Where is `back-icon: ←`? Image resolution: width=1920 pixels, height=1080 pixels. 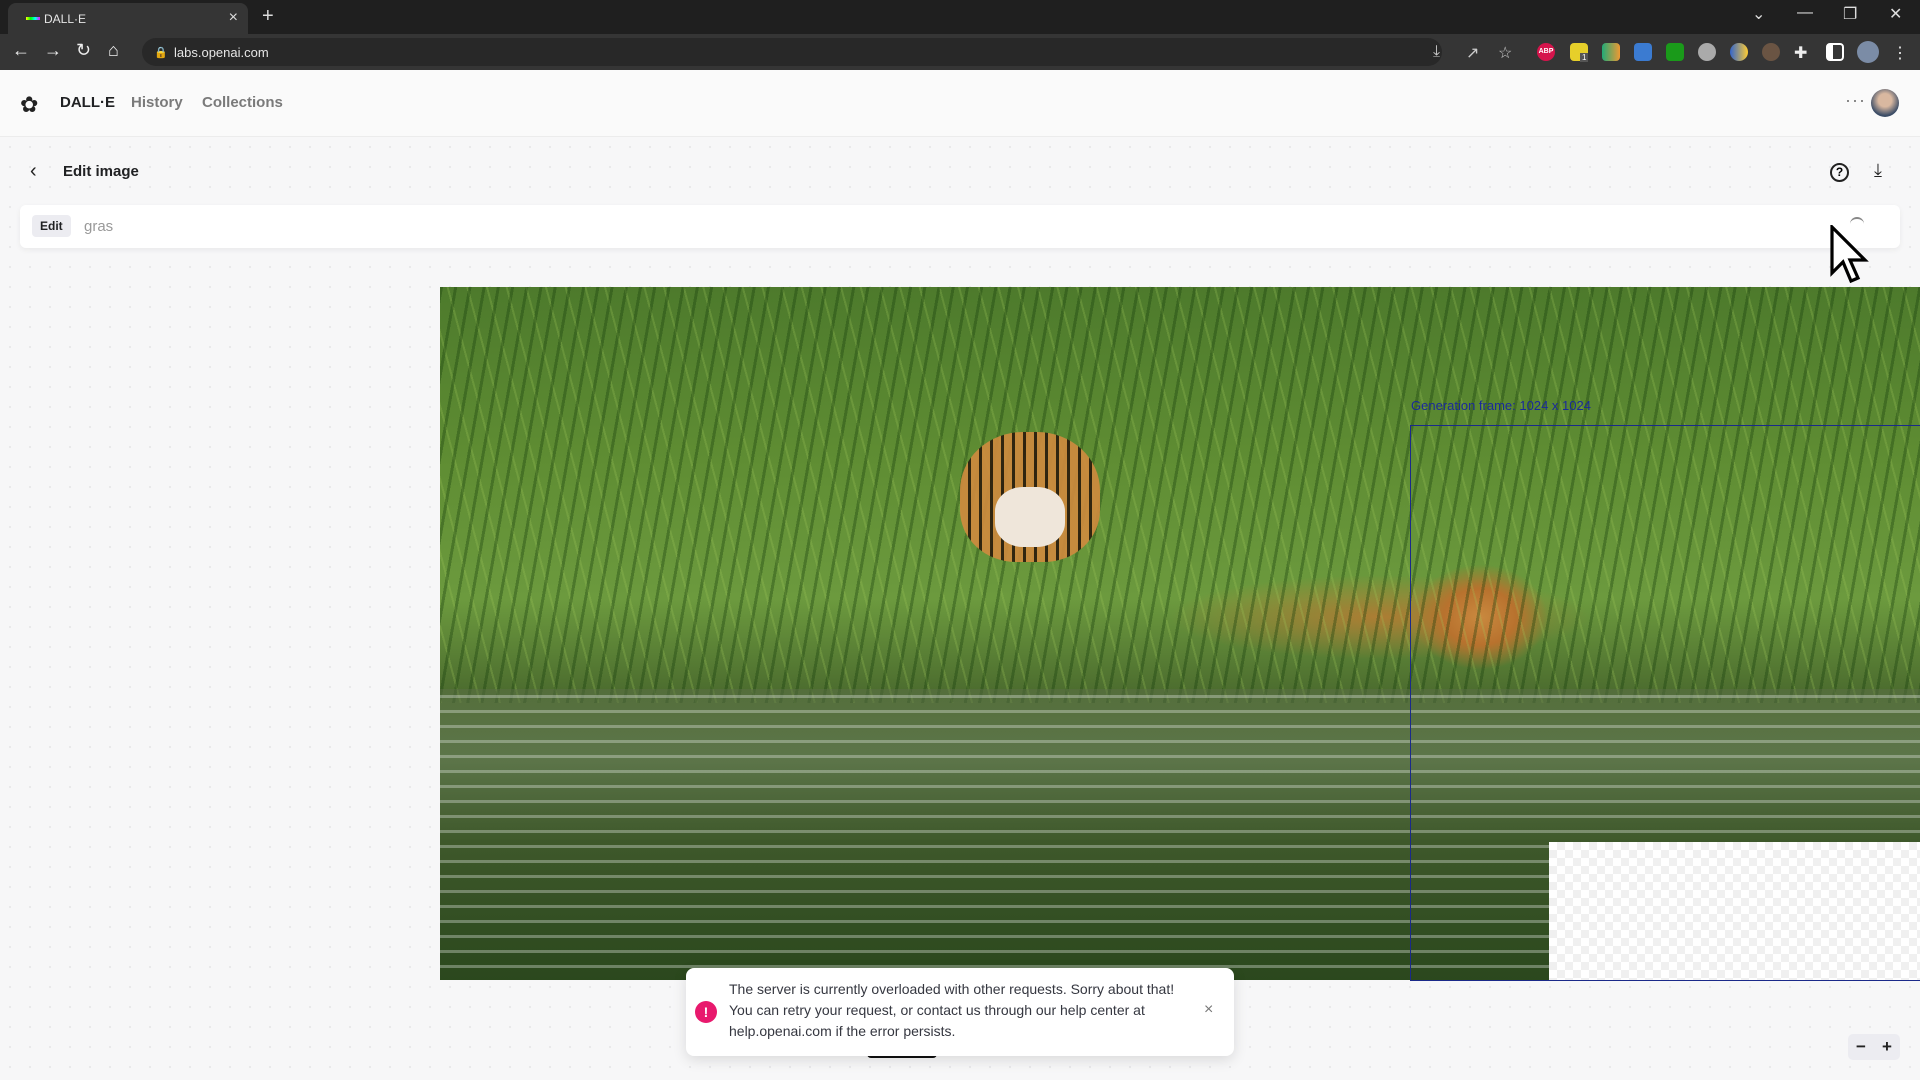
back-icon: ← is located at coordinates (21, 50).